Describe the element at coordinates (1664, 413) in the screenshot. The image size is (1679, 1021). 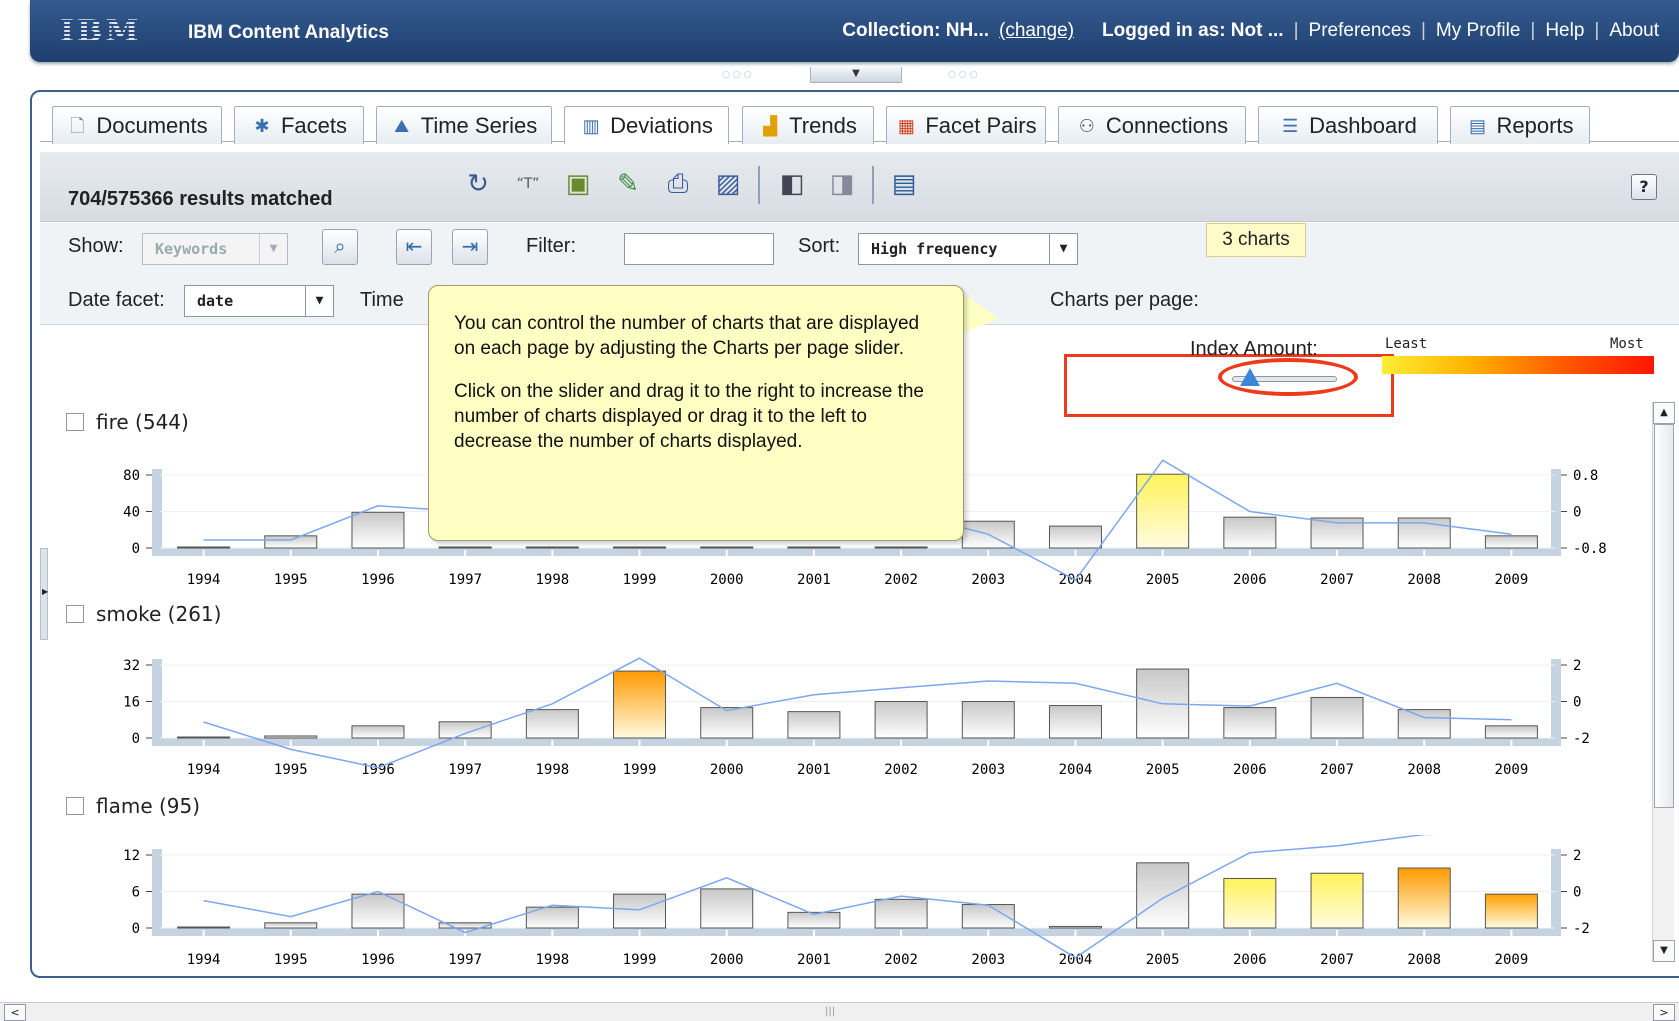
I see `scroll-up-icon: ▲` at that location.